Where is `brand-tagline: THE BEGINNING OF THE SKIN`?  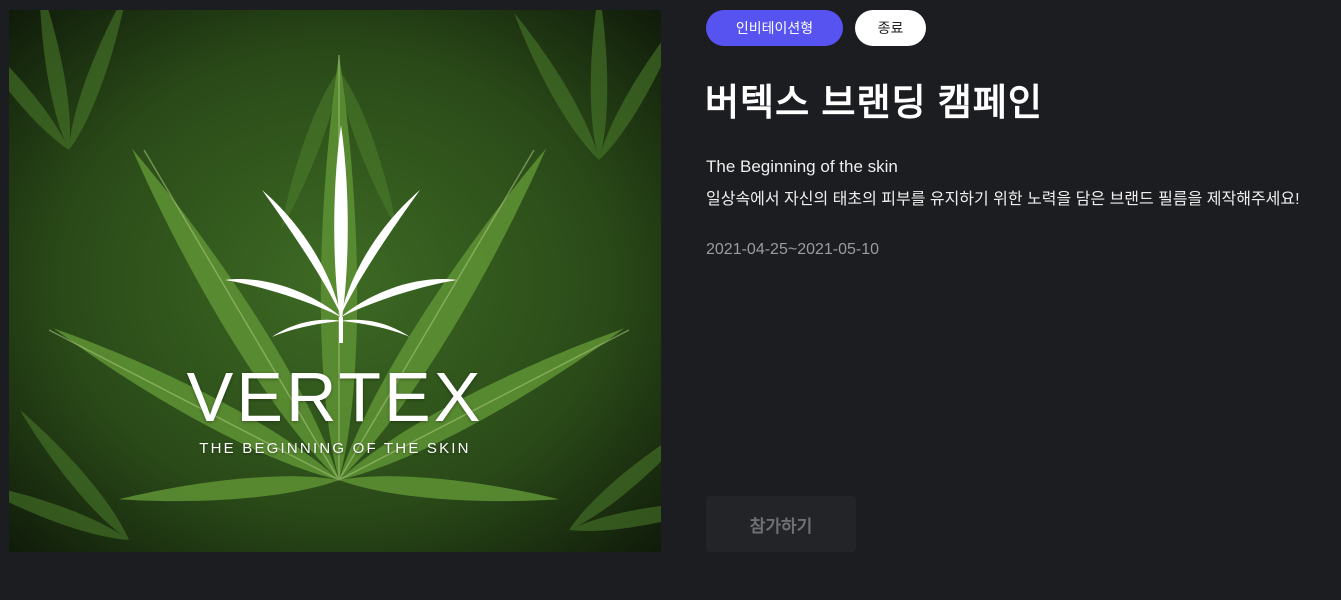
brand-tagline: THE BEGINNING OF THE SKIN is located at coordinates (335, 448).